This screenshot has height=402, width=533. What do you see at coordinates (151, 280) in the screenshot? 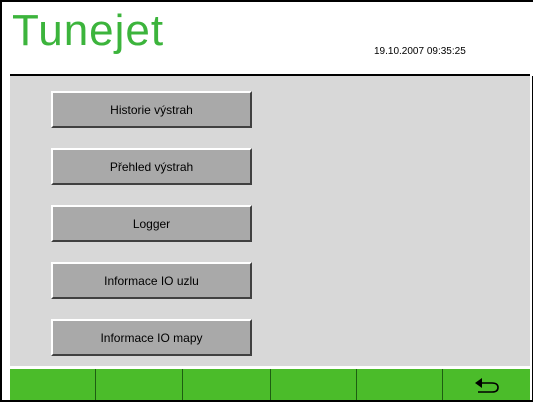
I see `io-node-info-button: Informace IO uzlu` at bounding box center [151, 280].